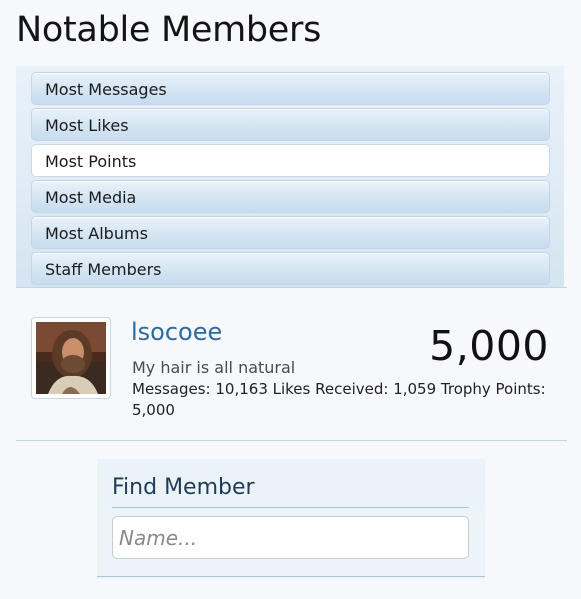 The height and width of the screenshot is (599, 581). Describe the element at coordinates (290, 232) in the screenshot. I see `tab-most-albums: Most Albums` at that location.